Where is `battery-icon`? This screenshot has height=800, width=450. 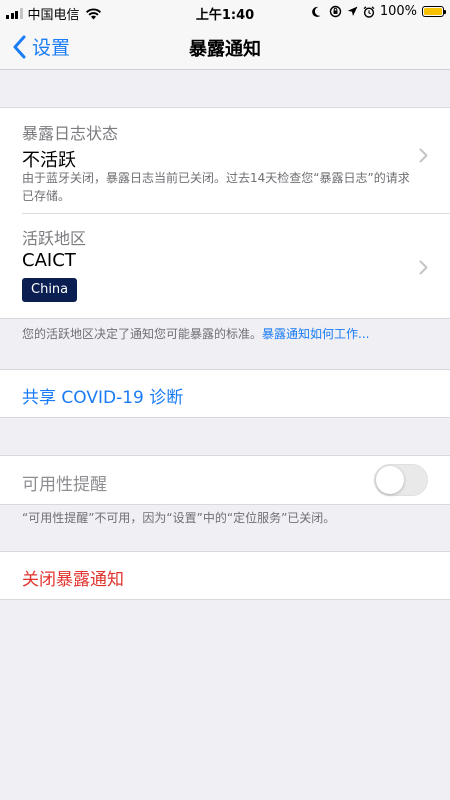
battery-icon is located at coordinates (434, 11).